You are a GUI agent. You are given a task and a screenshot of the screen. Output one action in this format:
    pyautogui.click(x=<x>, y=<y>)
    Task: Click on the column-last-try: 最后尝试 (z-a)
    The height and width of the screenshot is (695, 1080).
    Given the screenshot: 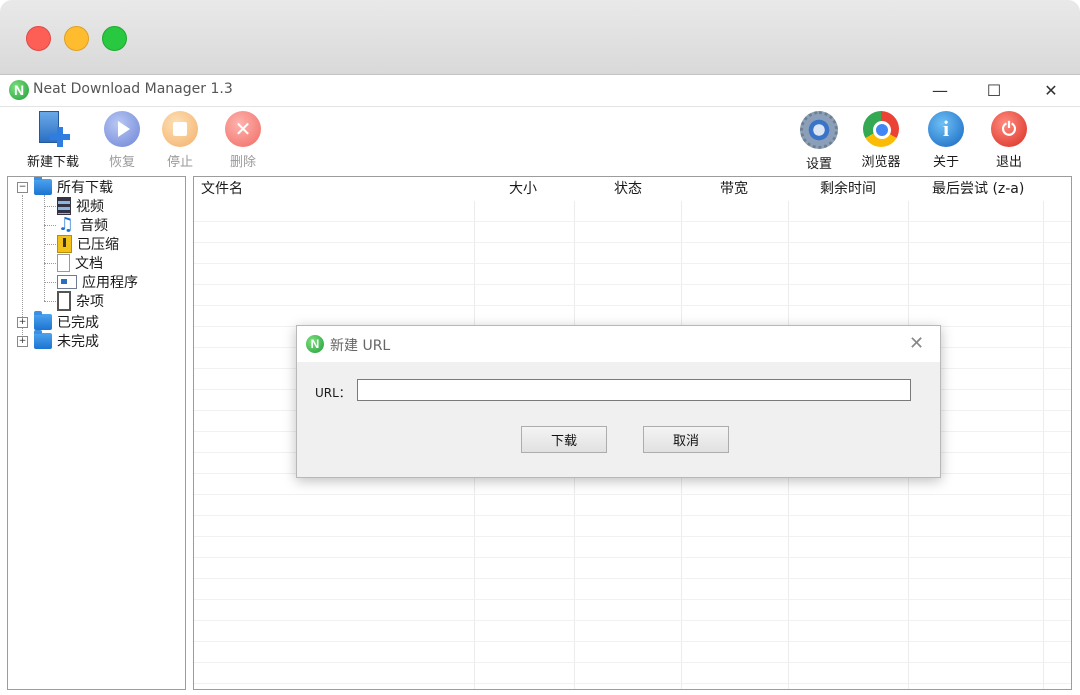 What is the action you would take?
    pyautogui.click(x=978, y=189)
    